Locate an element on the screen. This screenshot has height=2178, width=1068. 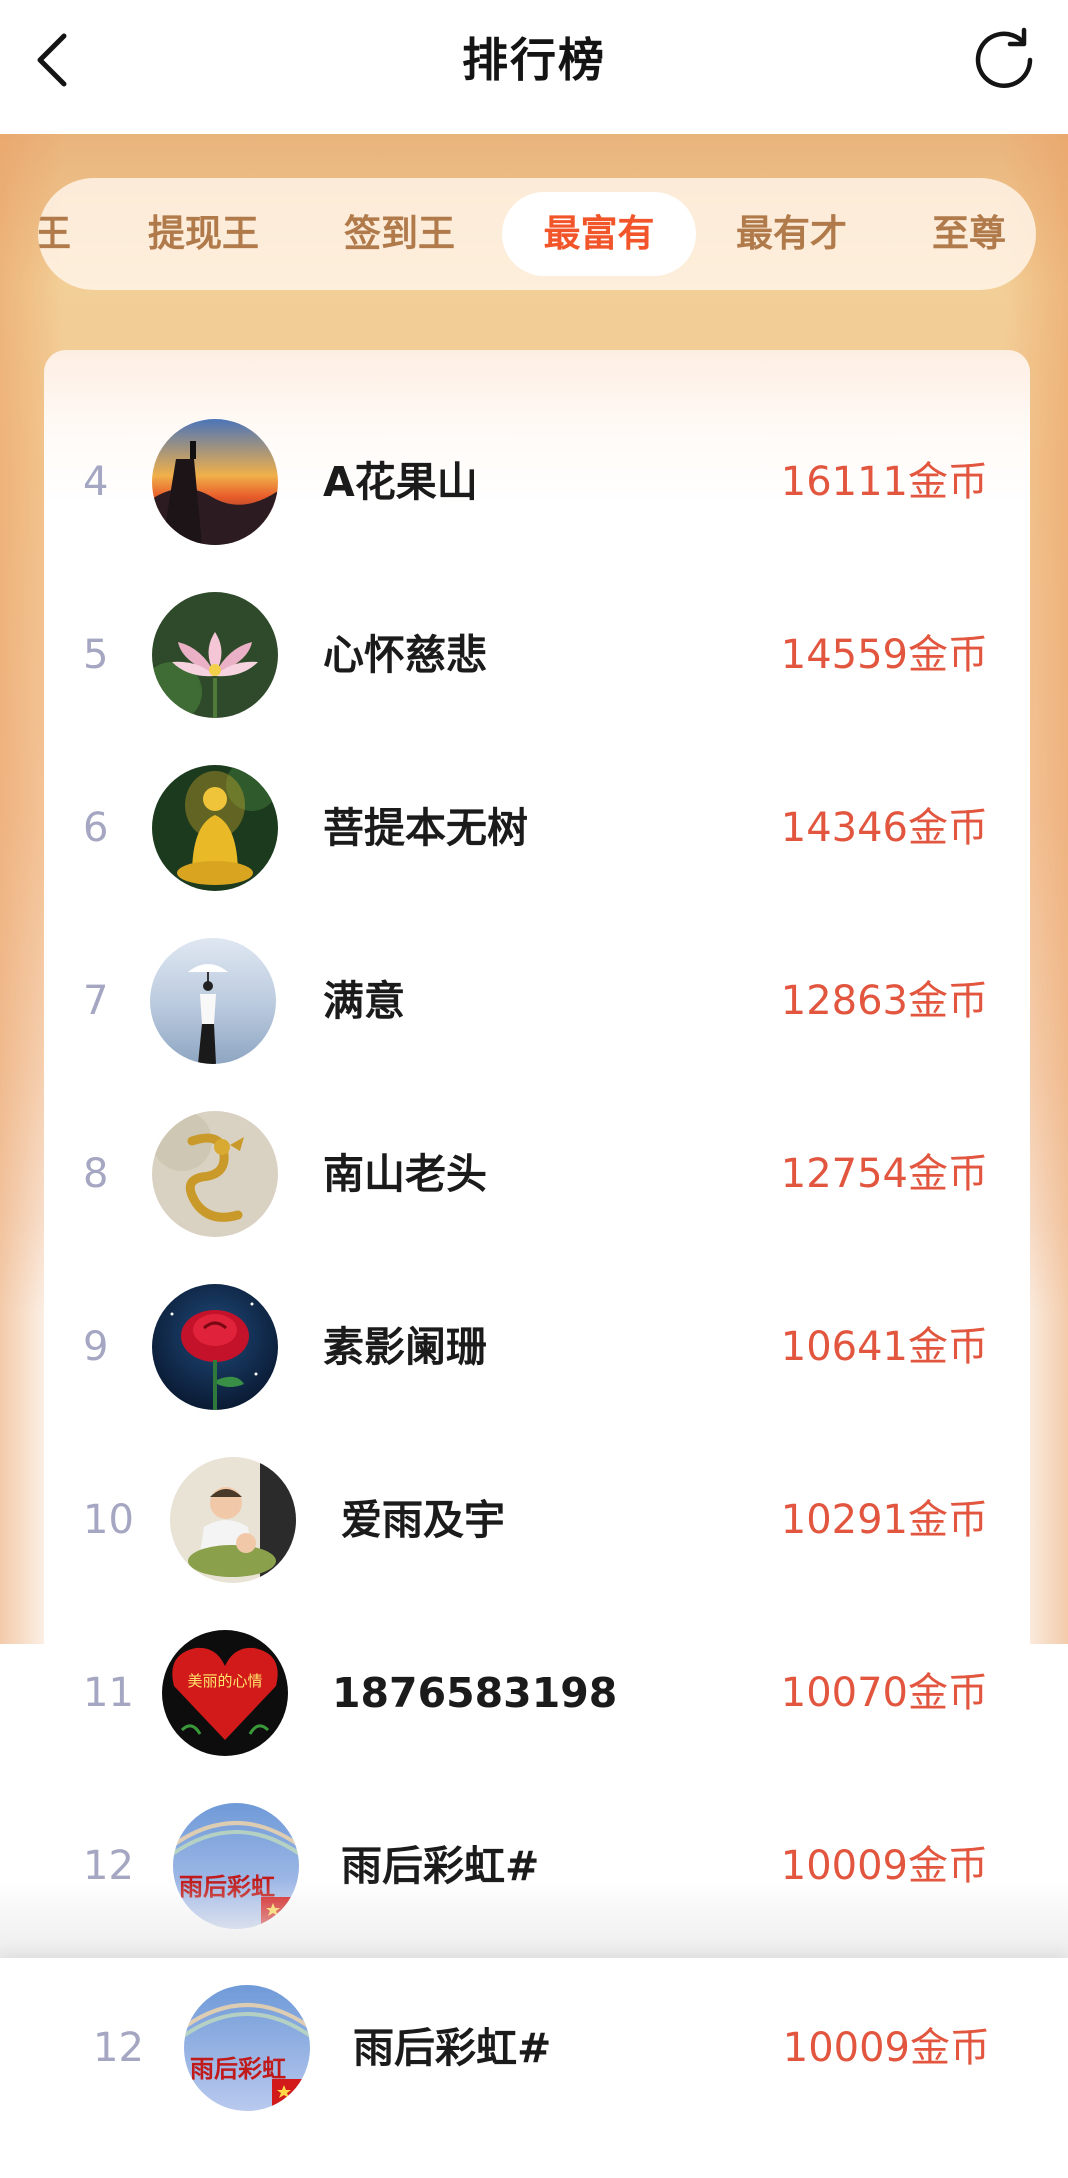
tab-checkin-king: 签到王 is located at coordinates (399, 234).